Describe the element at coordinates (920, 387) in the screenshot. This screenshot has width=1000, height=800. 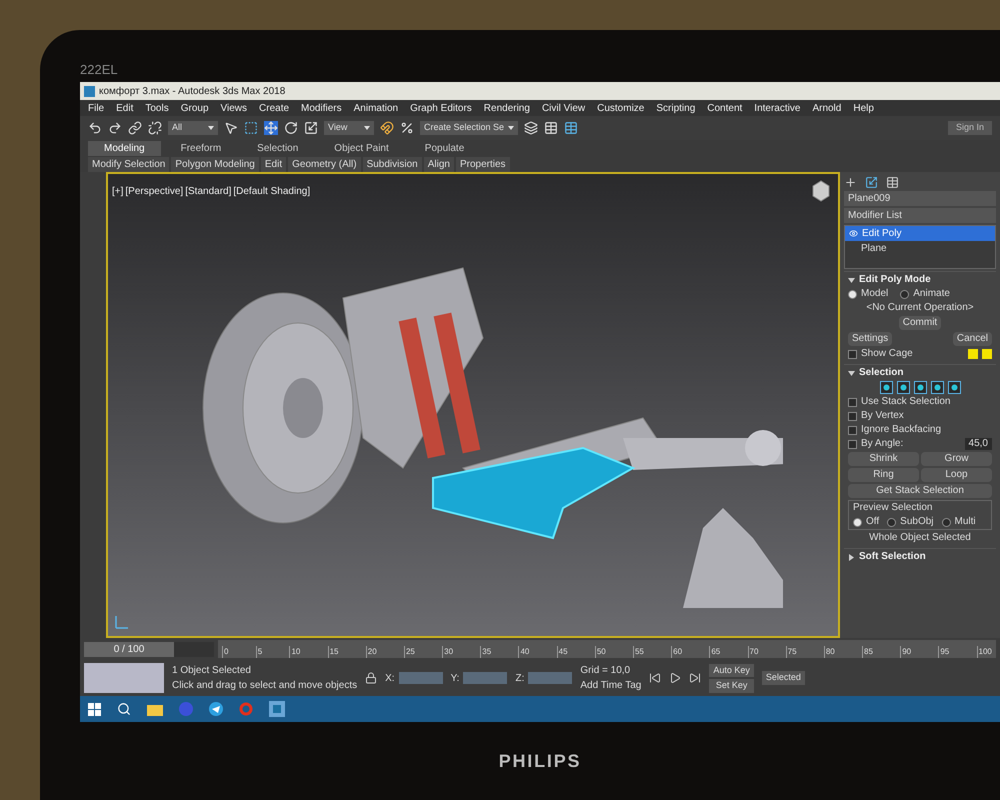
I see `border-mode-icon` at that location.